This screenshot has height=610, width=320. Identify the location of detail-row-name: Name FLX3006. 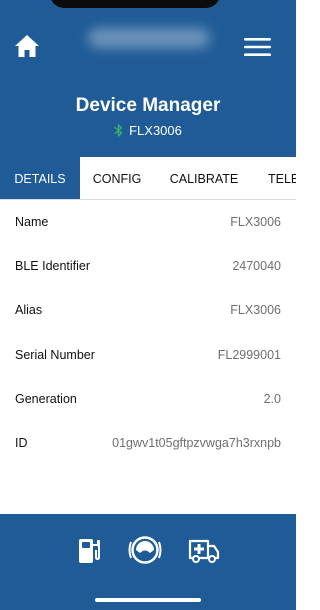
(148, 222).